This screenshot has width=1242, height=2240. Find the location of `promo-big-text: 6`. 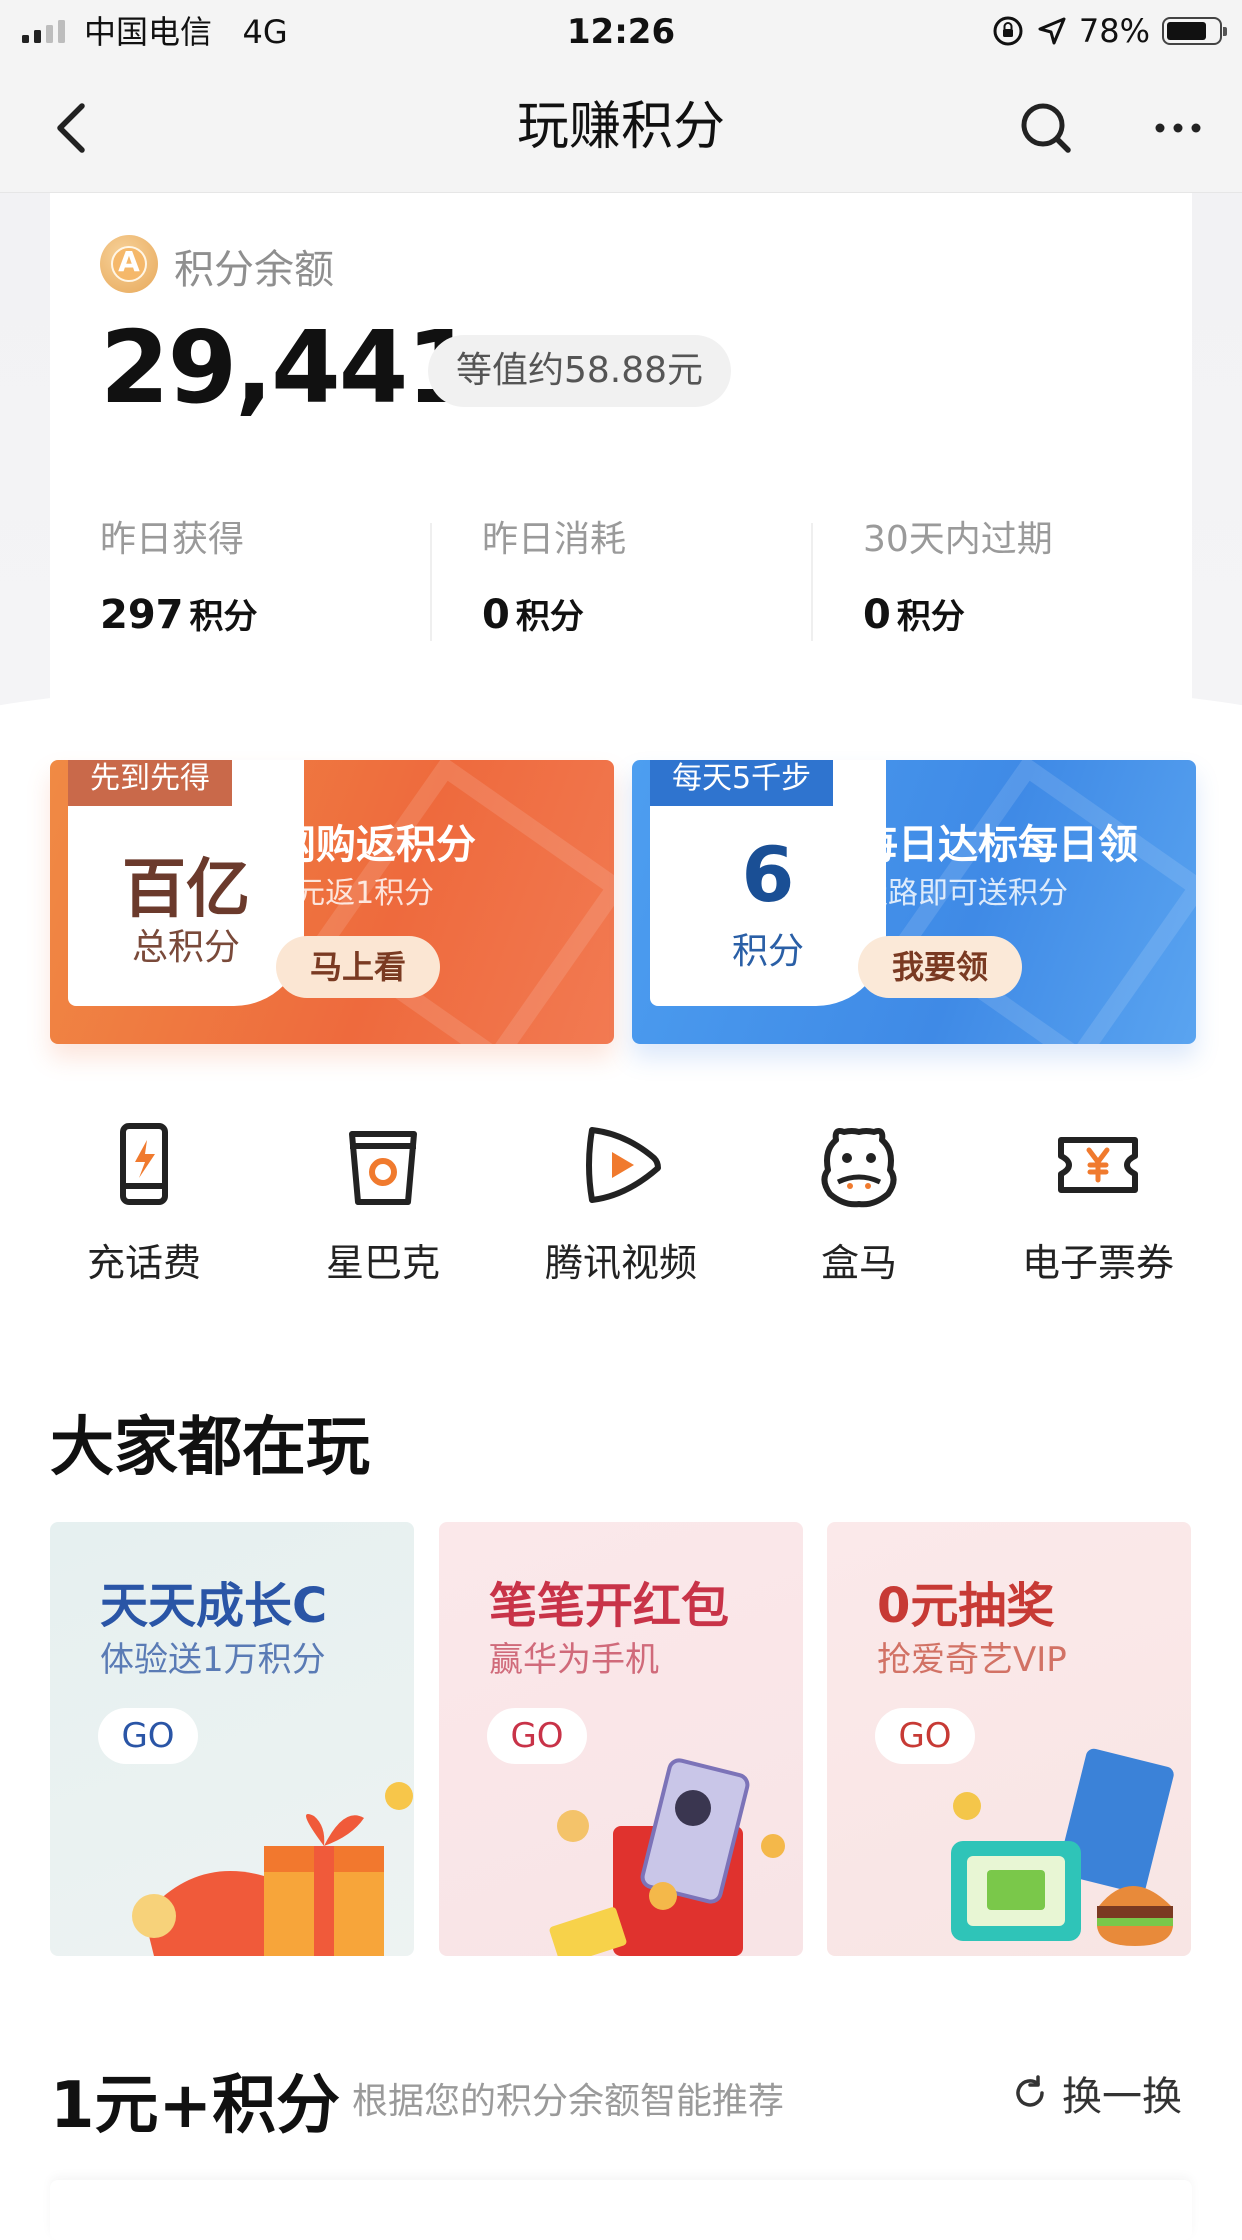

promo-big-text: 6 is located at coordinates (768, 874).